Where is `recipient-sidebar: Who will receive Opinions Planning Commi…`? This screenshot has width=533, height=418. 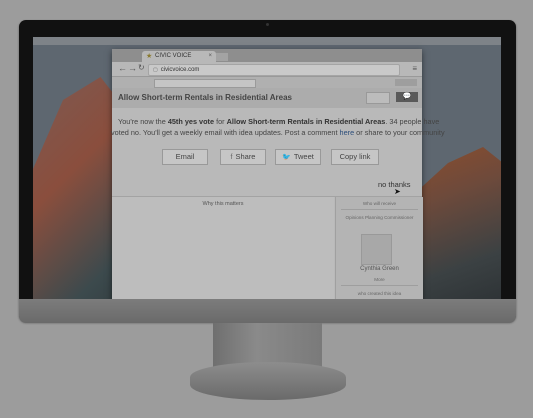
recipient-sidebar: Who will receive Opinions Planning Commi… is located at coordinates (379, 248).